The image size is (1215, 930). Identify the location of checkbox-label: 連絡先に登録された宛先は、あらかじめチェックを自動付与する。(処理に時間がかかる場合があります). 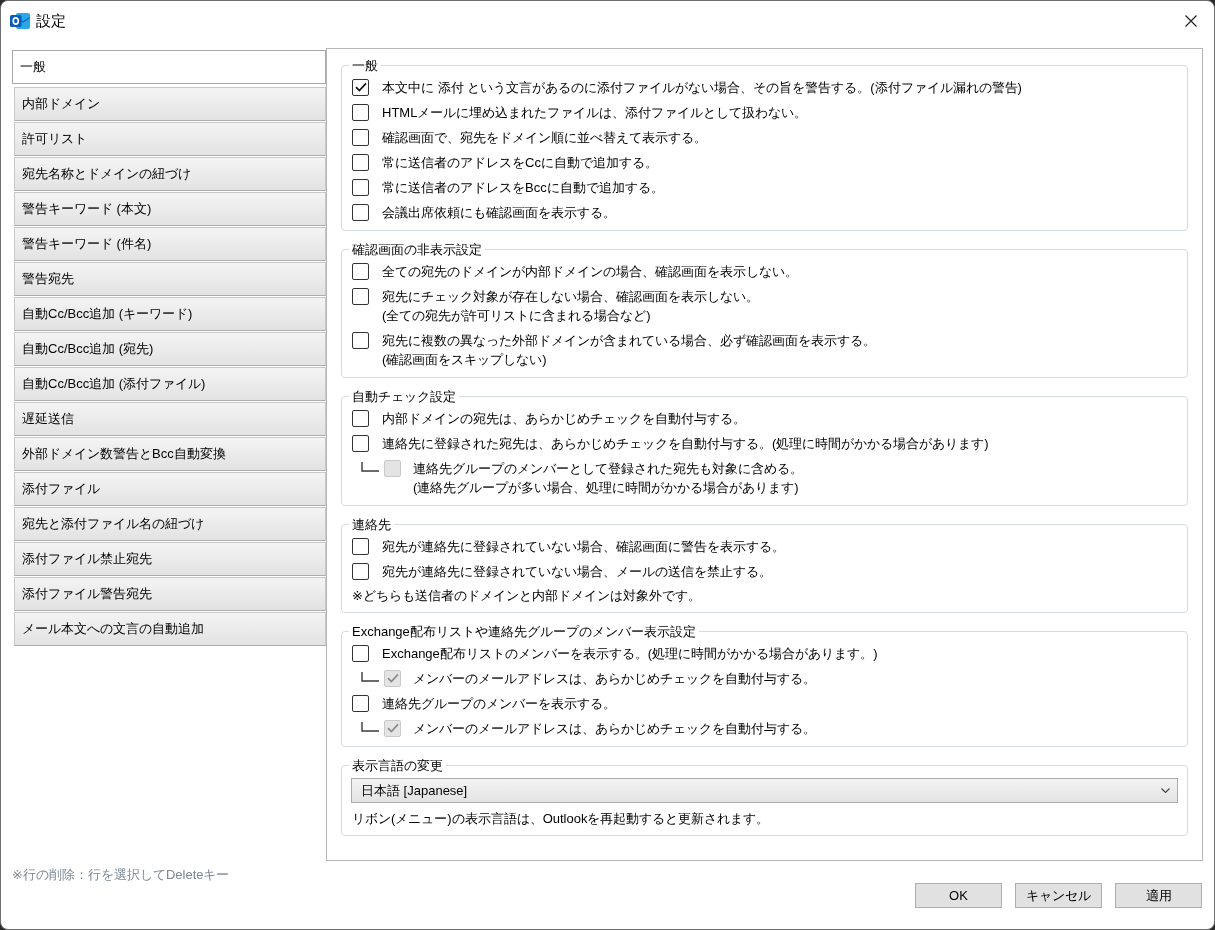
(685, 443).